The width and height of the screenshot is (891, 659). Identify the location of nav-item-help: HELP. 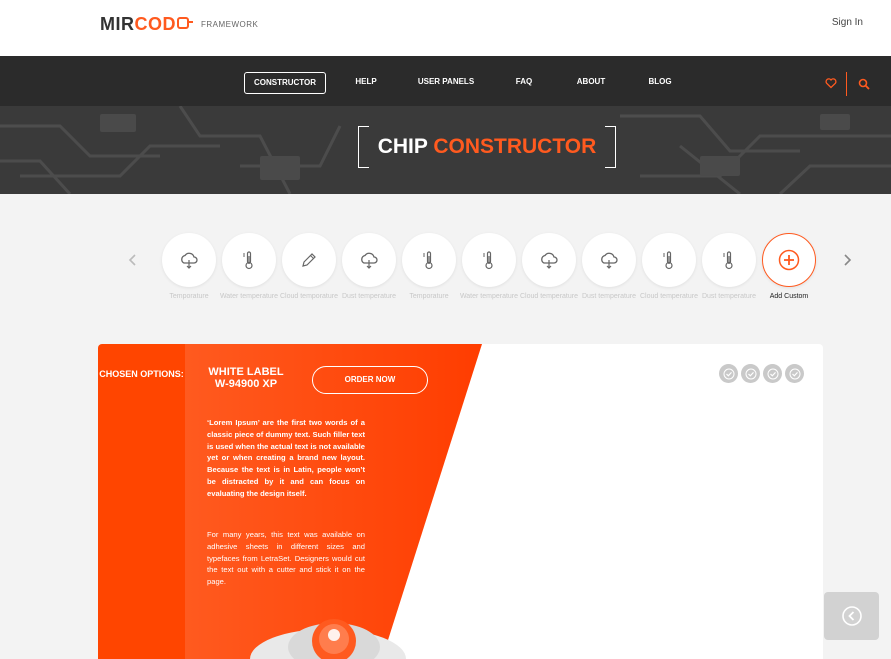
(366, 83).